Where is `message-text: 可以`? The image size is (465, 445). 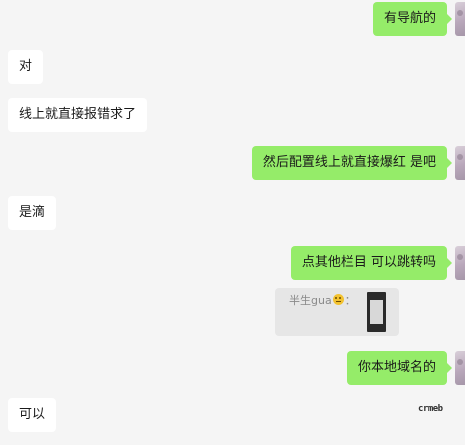
message-text: 可以 is located at coordinates (32, 414).